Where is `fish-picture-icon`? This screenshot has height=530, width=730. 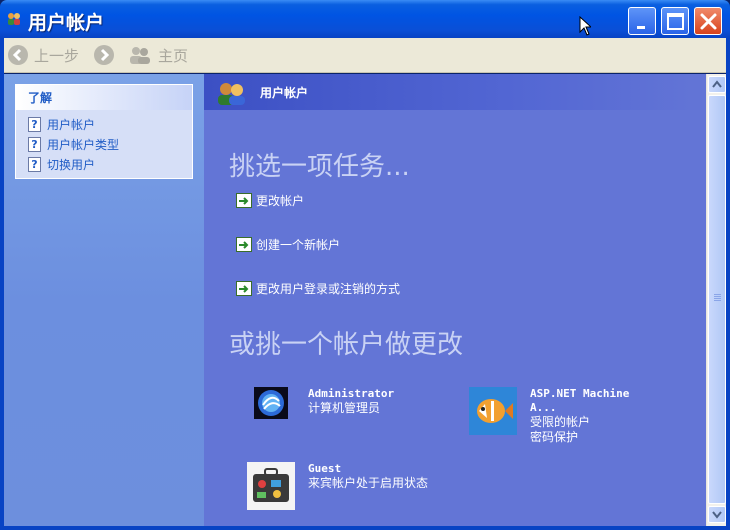 fish-picture-icon is located at coordinates (493, 411).